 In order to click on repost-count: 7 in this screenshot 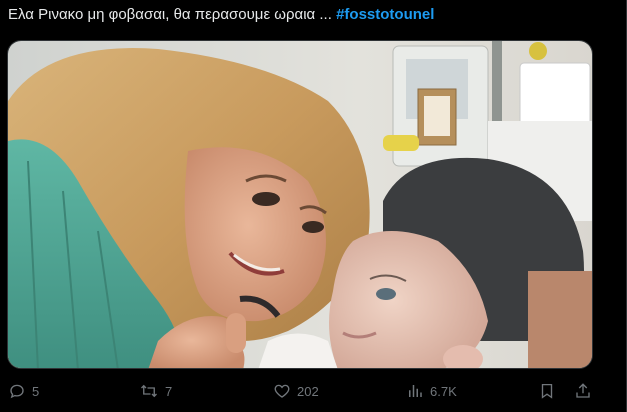, I will do `click(169, 391)`.